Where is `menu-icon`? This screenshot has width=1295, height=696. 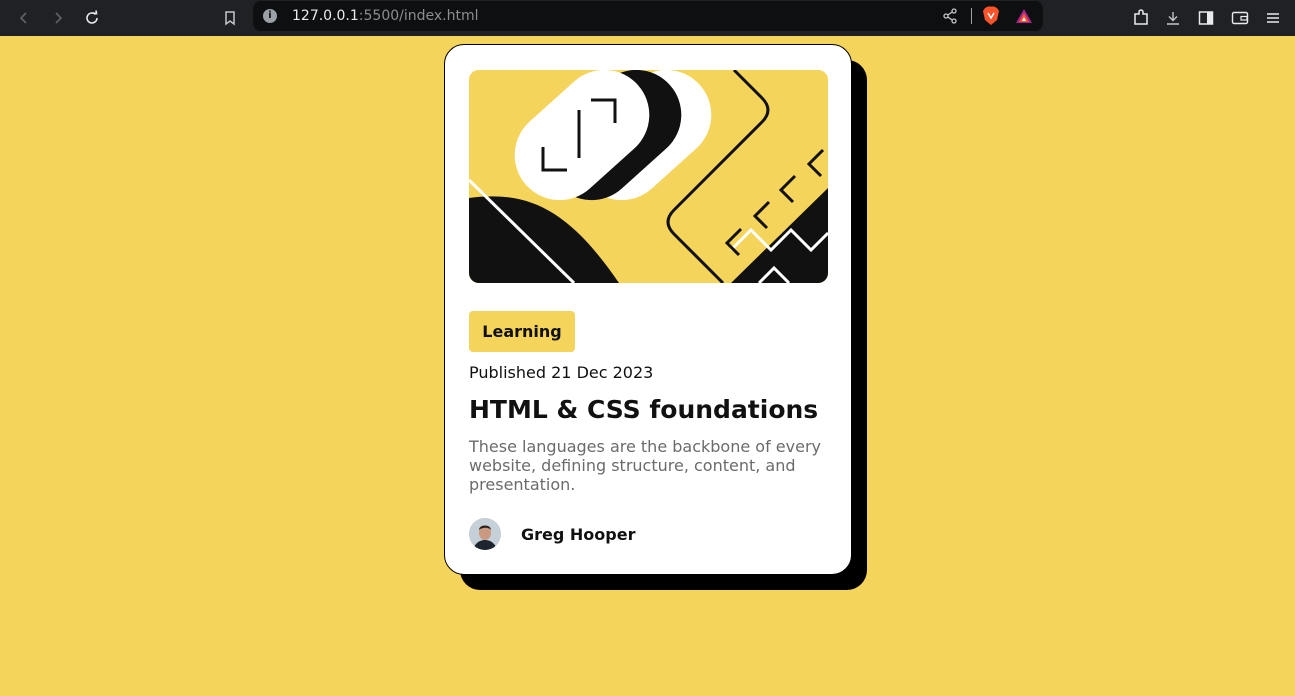 menu-icon is located at coordinates (1273, 18).